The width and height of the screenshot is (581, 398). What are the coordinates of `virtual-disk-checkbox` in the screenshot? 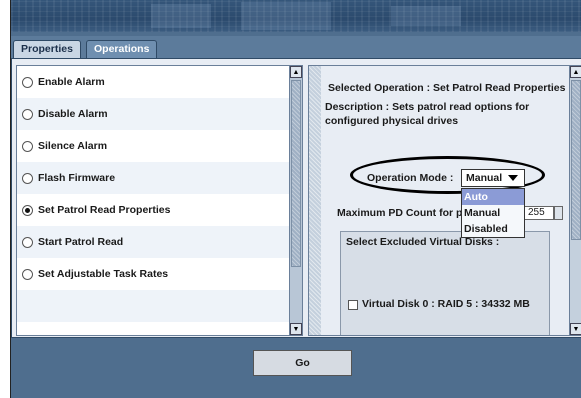 It's located at (353, 305).